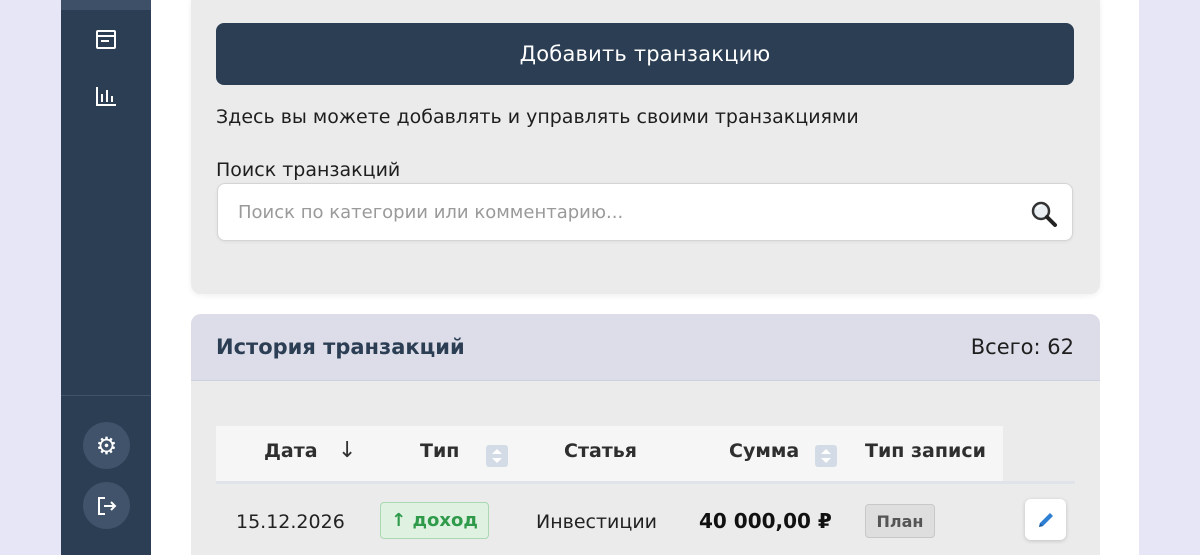  I want to click on logout-button, so click(106, 505).